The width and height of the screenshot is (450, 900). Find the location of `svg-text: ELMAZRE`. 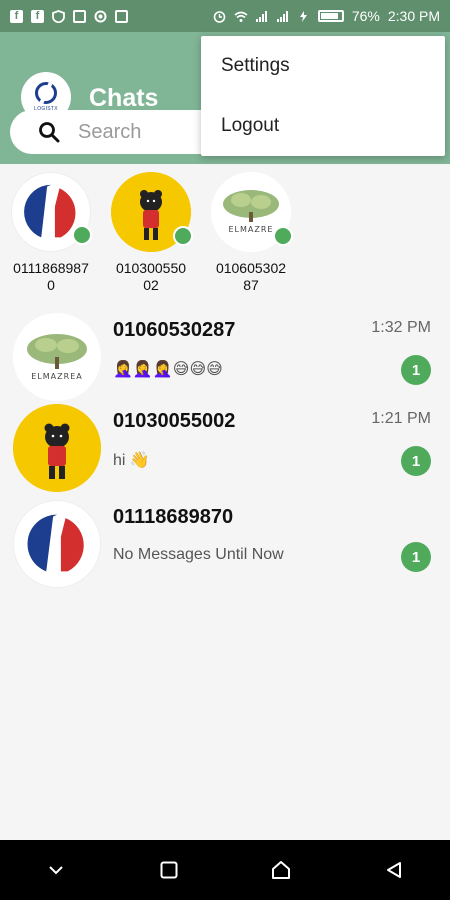

svg-text: ELMAZRE is located at coordinates (251, 229).